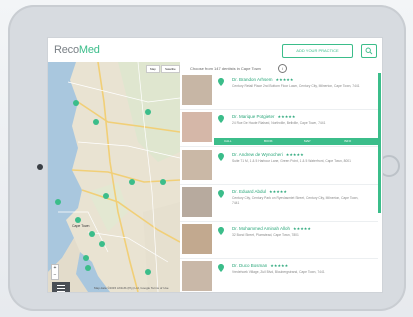  I want to click on book-button: BOOK, so click(268, 141).